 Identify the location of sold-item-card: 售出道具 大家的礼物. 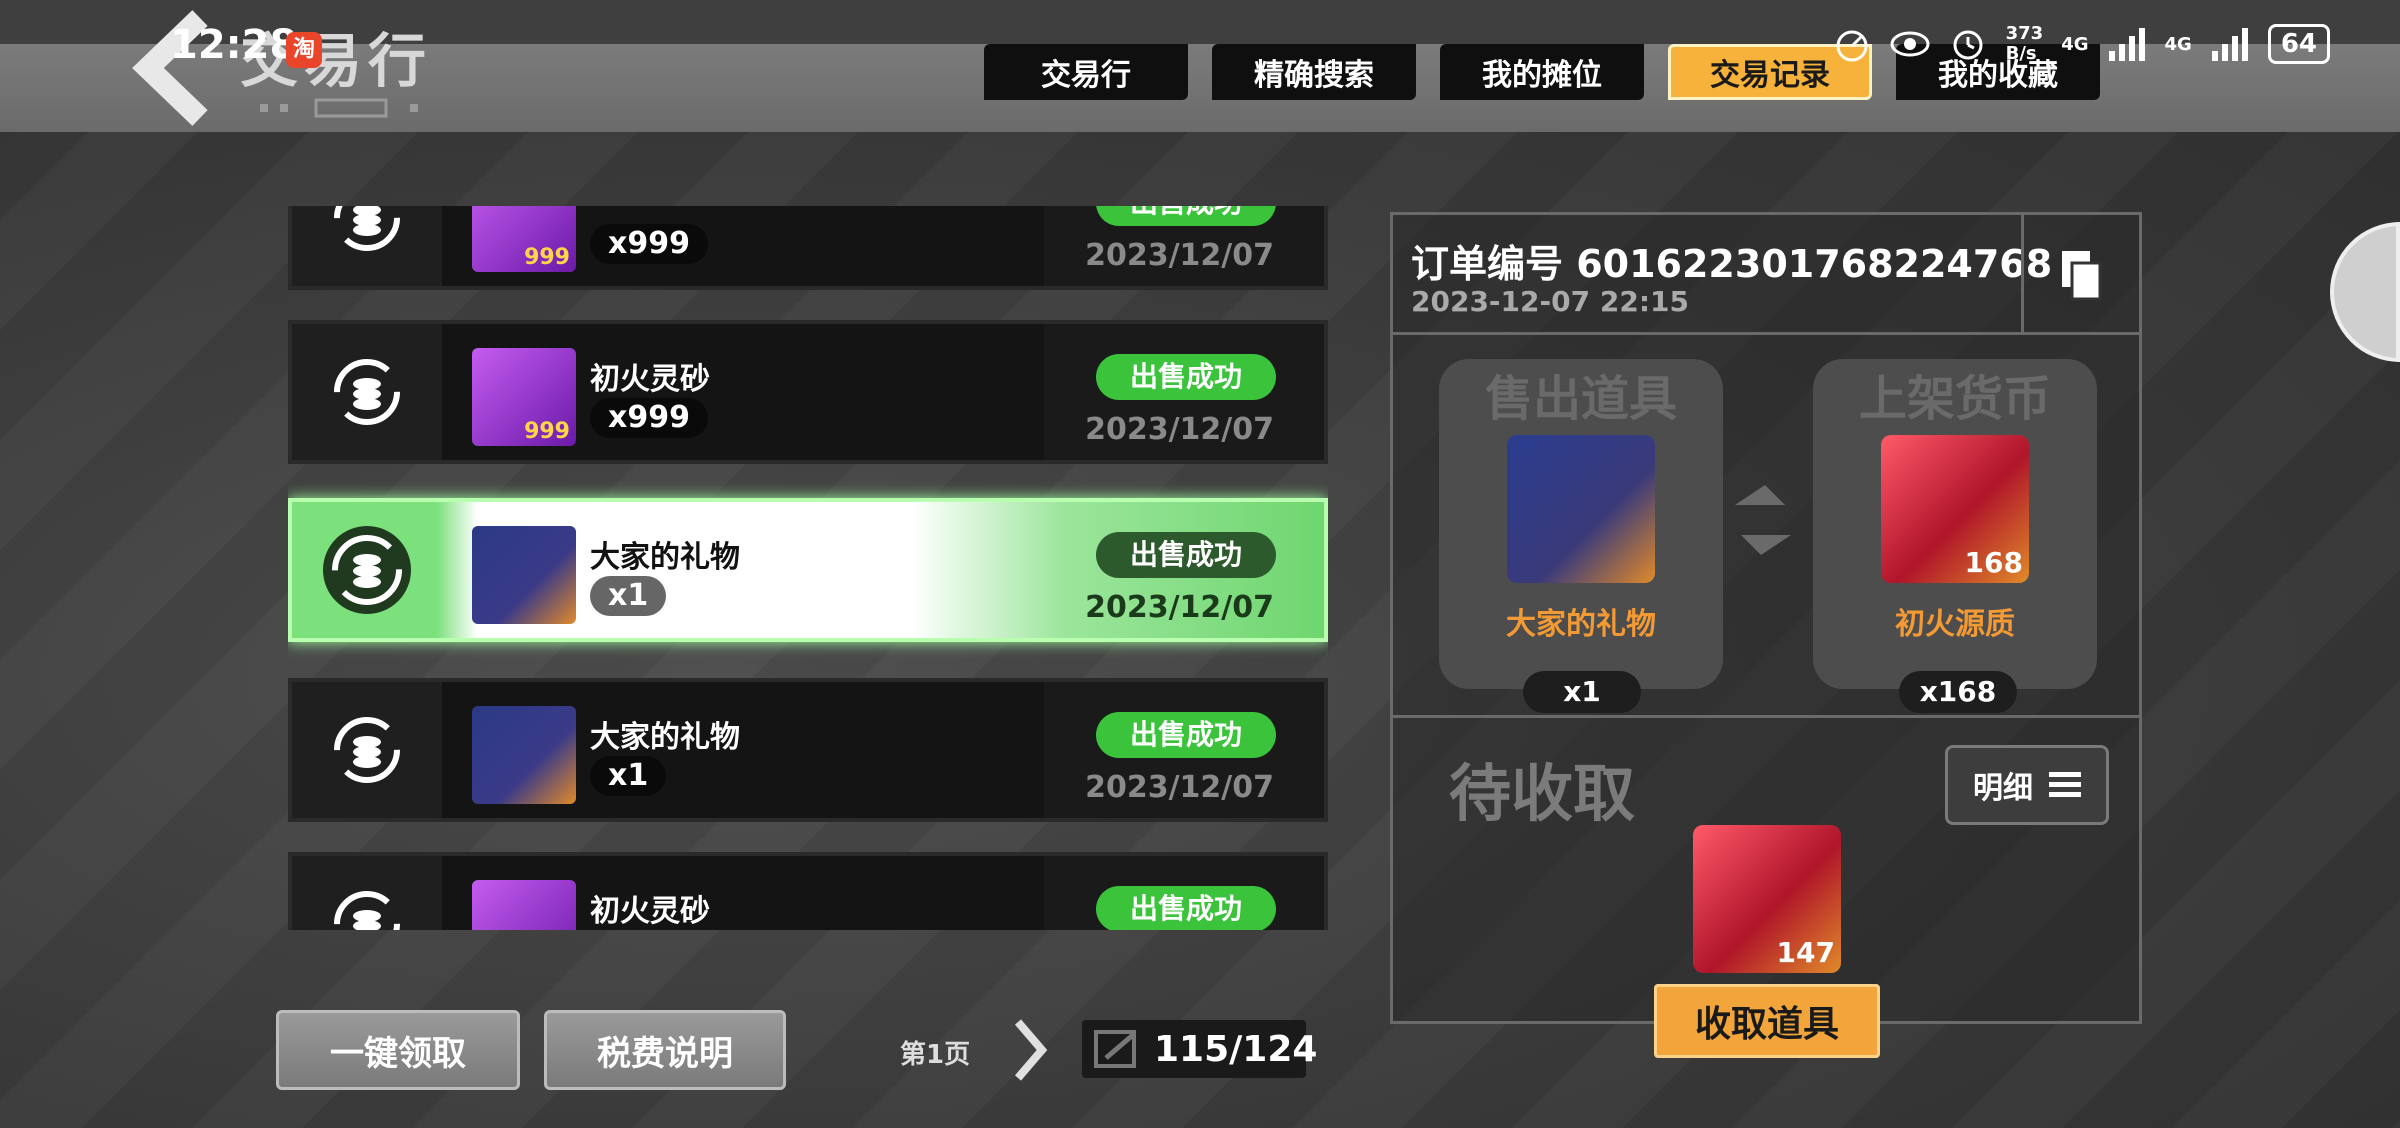
(1581, 524).